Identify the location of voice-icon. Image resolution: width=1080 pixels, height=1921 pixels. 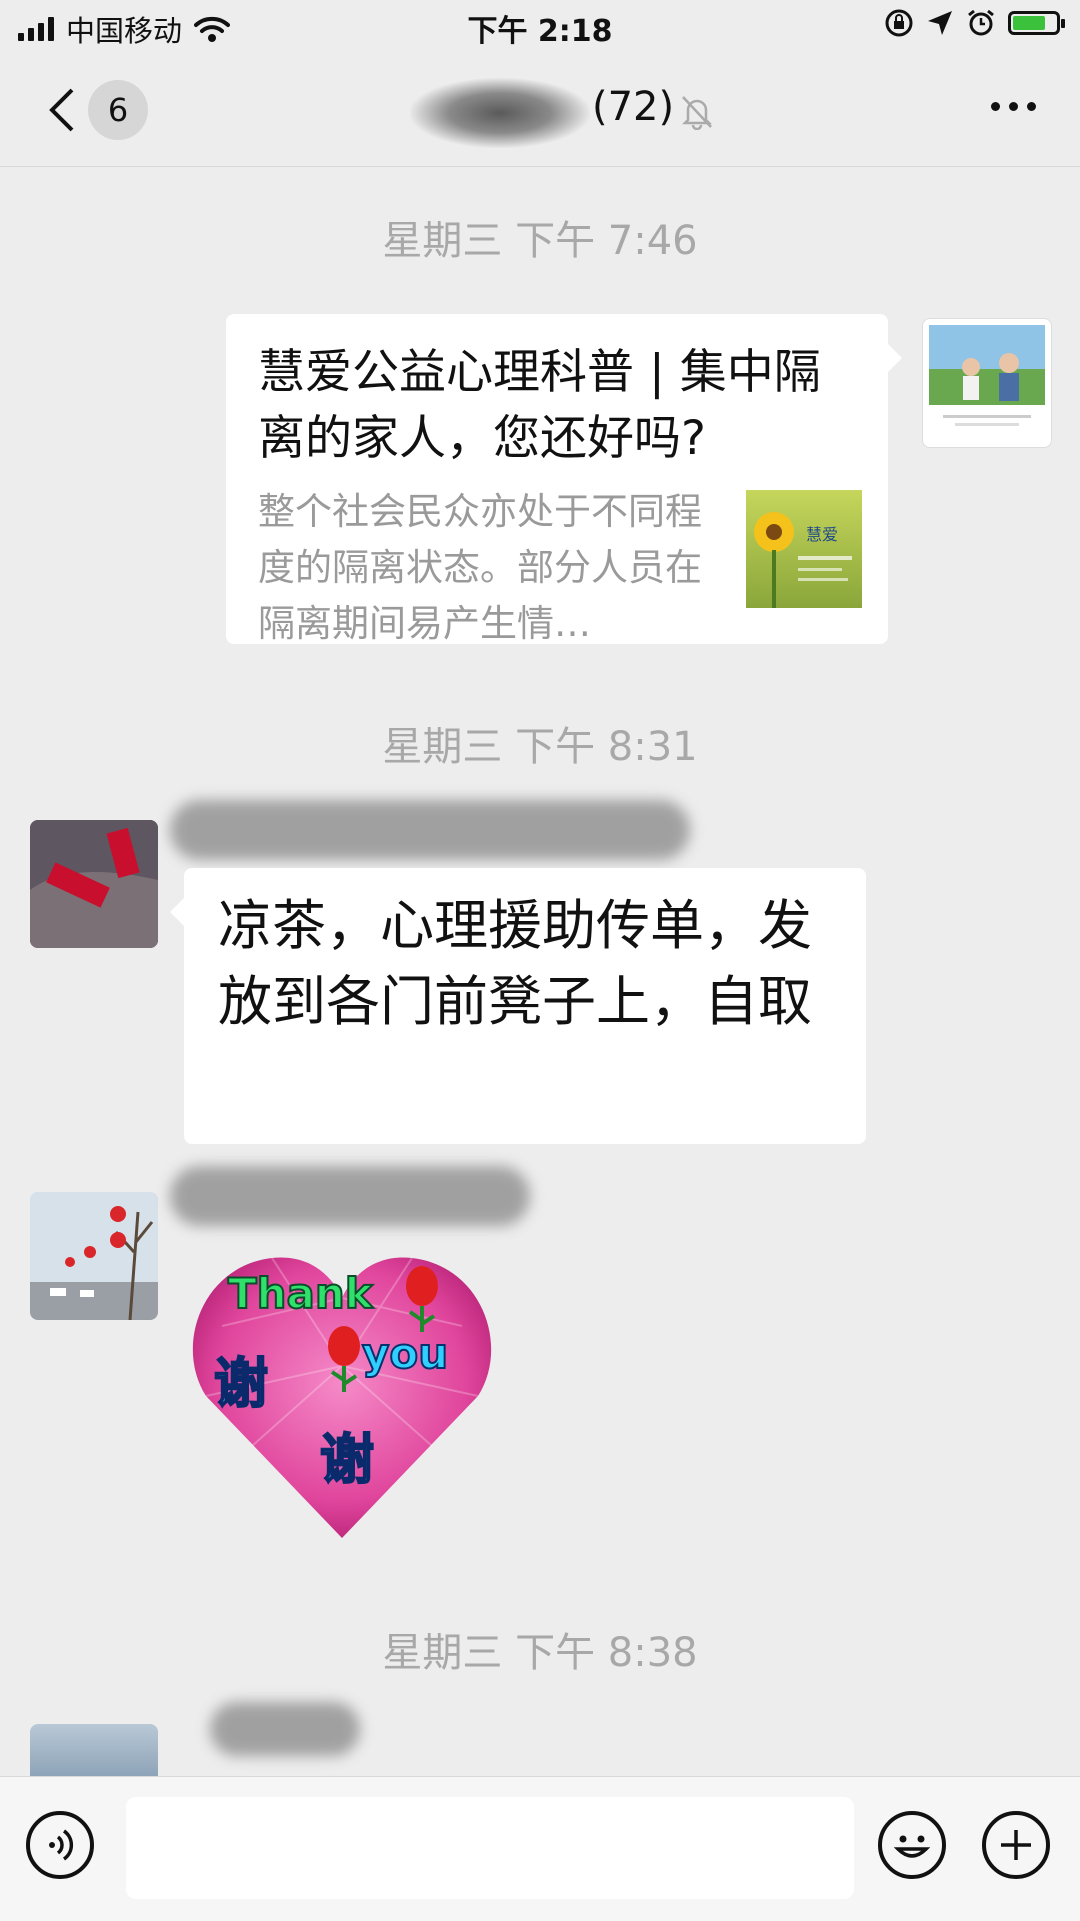
(61, 1845).